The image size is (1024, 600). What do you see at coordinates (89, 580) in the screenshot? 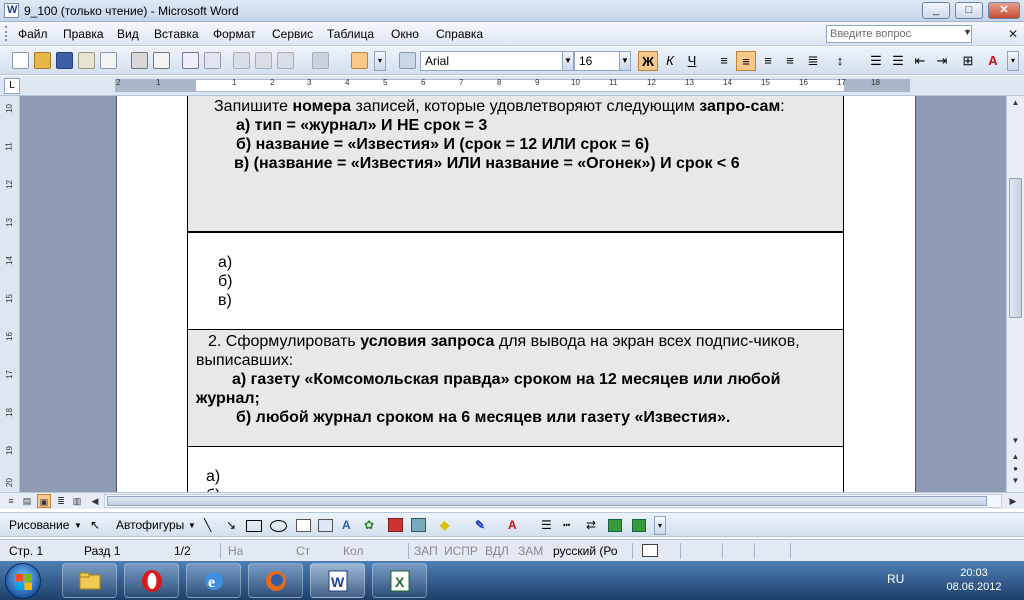
I see `taskbar-explorer` at bounding box center [89, 580].